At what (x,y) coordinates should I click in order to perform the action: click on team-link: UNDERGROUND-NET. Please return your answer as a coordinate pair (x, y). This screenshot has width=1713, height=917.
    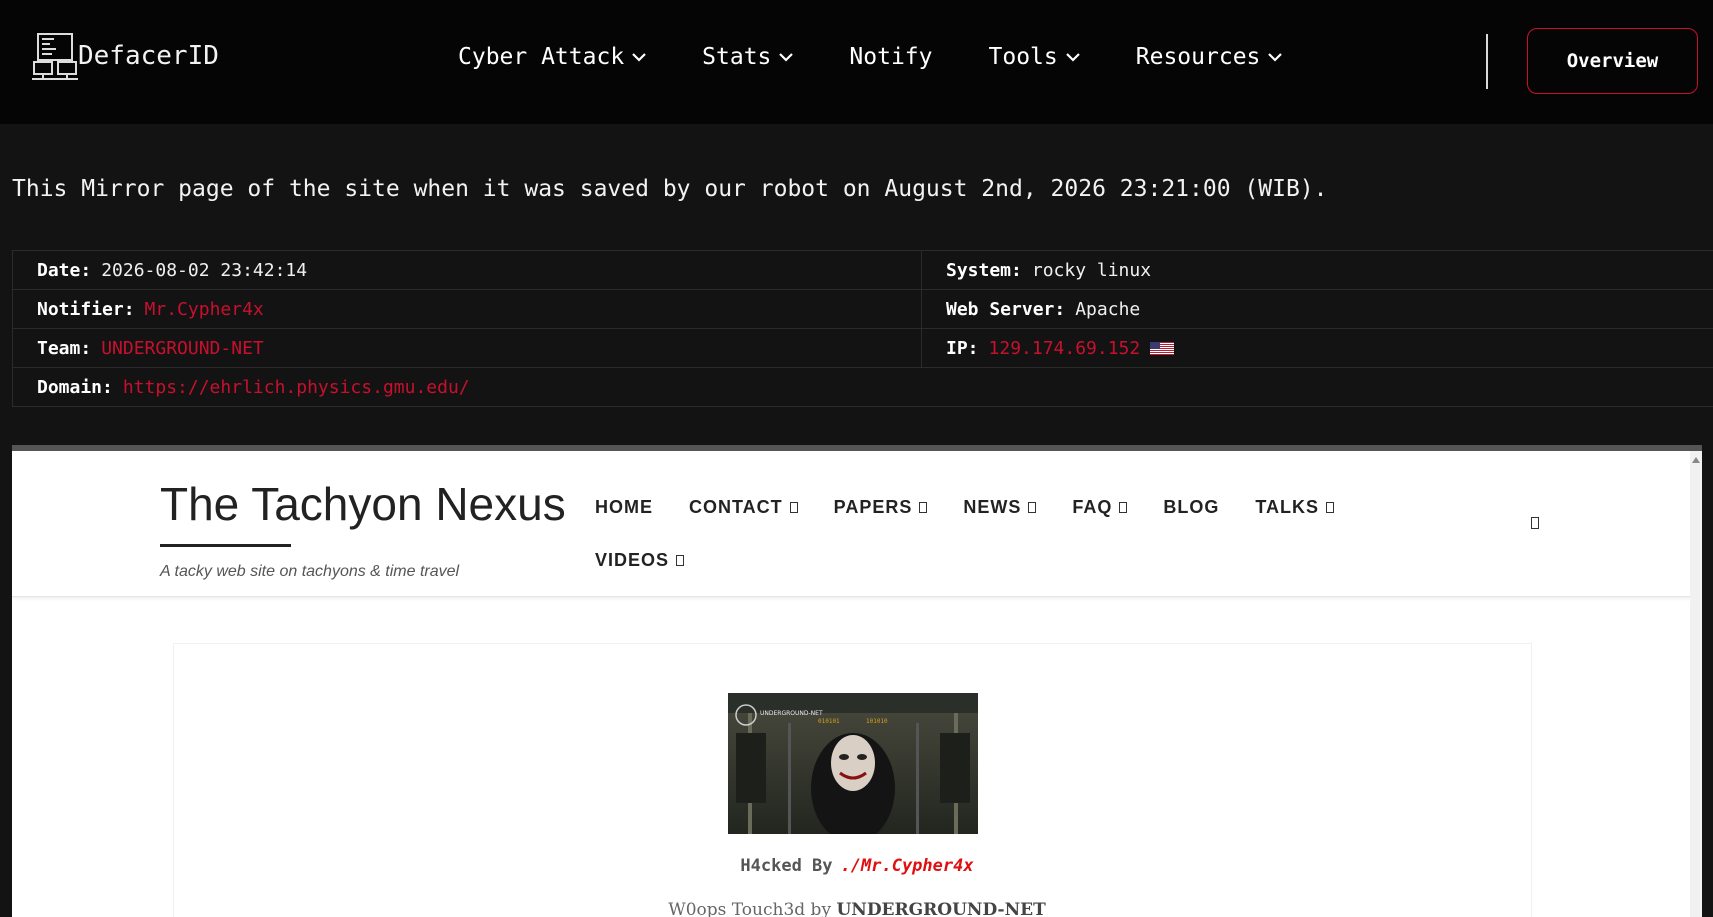
    Looking at the image, I should click on (182, 348).